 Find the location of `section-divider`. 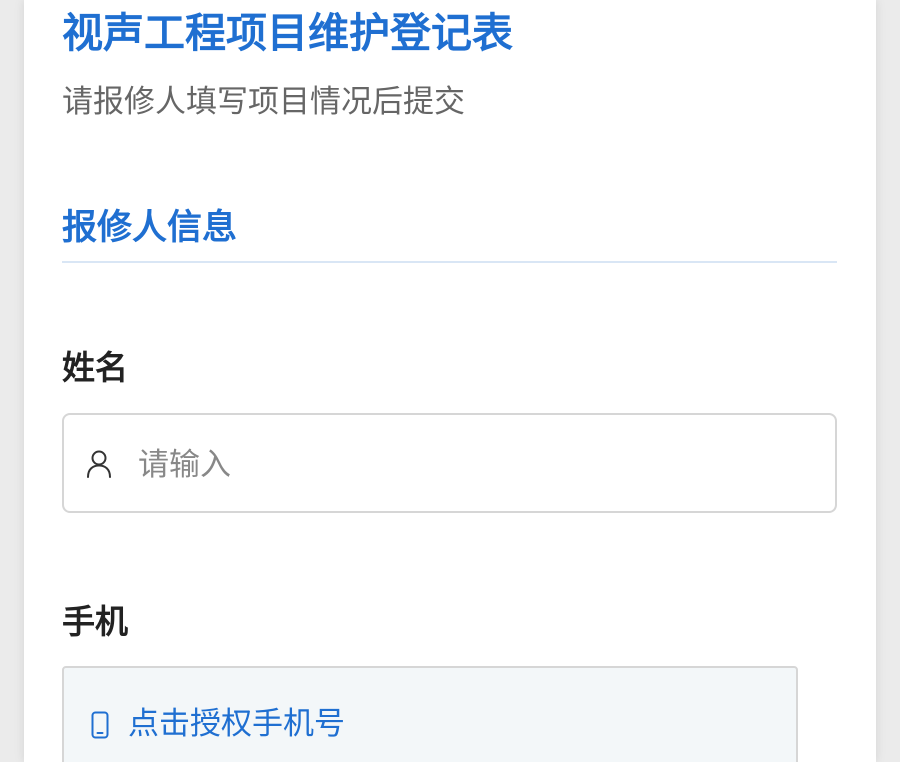

section-divider is located at coordinates (449, 262).